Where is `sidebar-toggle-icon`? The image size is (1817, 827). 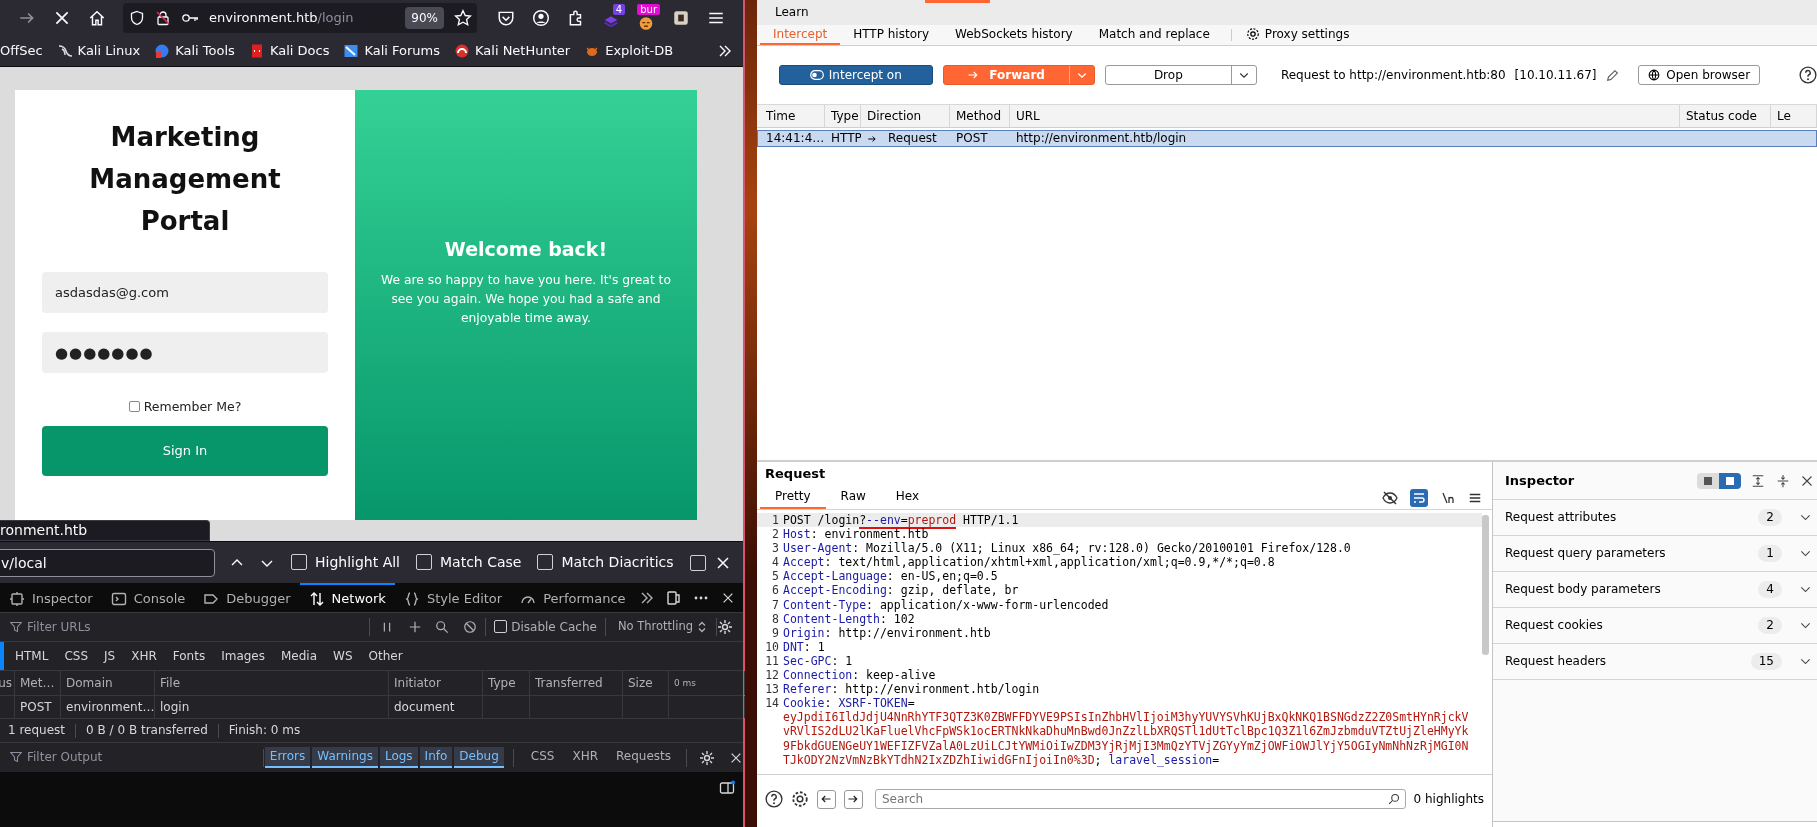
sidebar-toggle-icon is located at coordinates (727, 788).